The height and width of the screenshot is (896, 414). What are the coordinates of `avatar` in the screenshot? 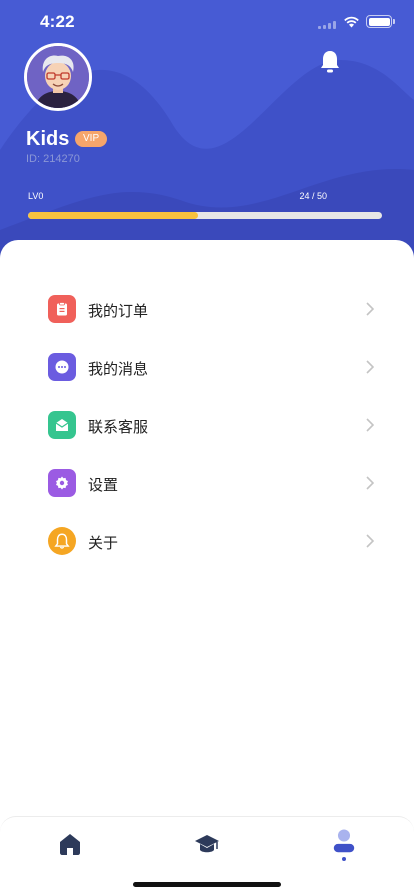 It's located at (58, 77).